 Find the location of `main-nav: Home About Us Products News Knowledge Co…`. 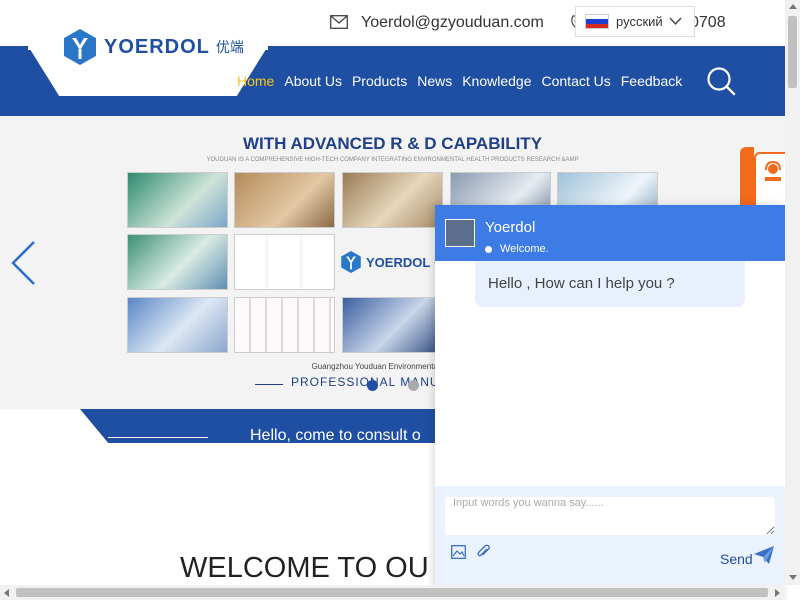

main-nav: Home About Us Products News Knowledge Co… is located at coordinates (459, 81).